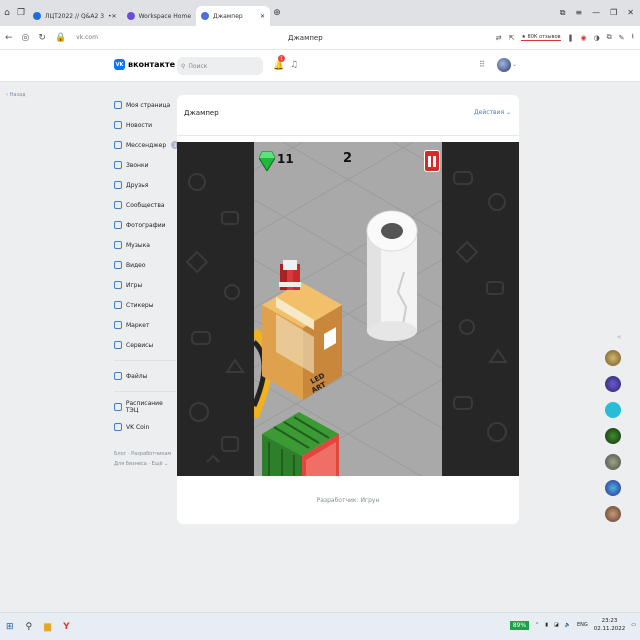 The height and width of the screenshot is (640, 640). I want to click on sidebar-item-market: Маркет, so click(145, 325).